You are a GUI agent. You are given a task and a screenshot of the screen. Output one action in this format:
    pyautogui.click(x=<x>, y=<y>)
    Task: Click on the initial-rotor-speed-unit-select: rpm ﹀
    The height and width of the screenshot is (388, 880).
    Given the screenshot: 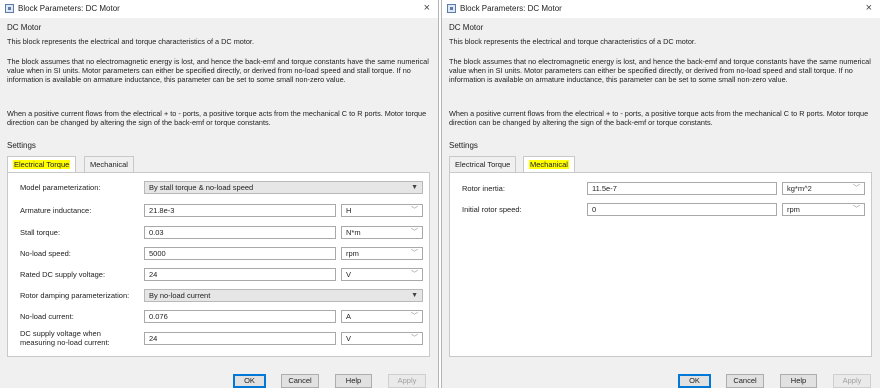 What is the action you would take?
    pyautogui.click(x=823, y=209)
    